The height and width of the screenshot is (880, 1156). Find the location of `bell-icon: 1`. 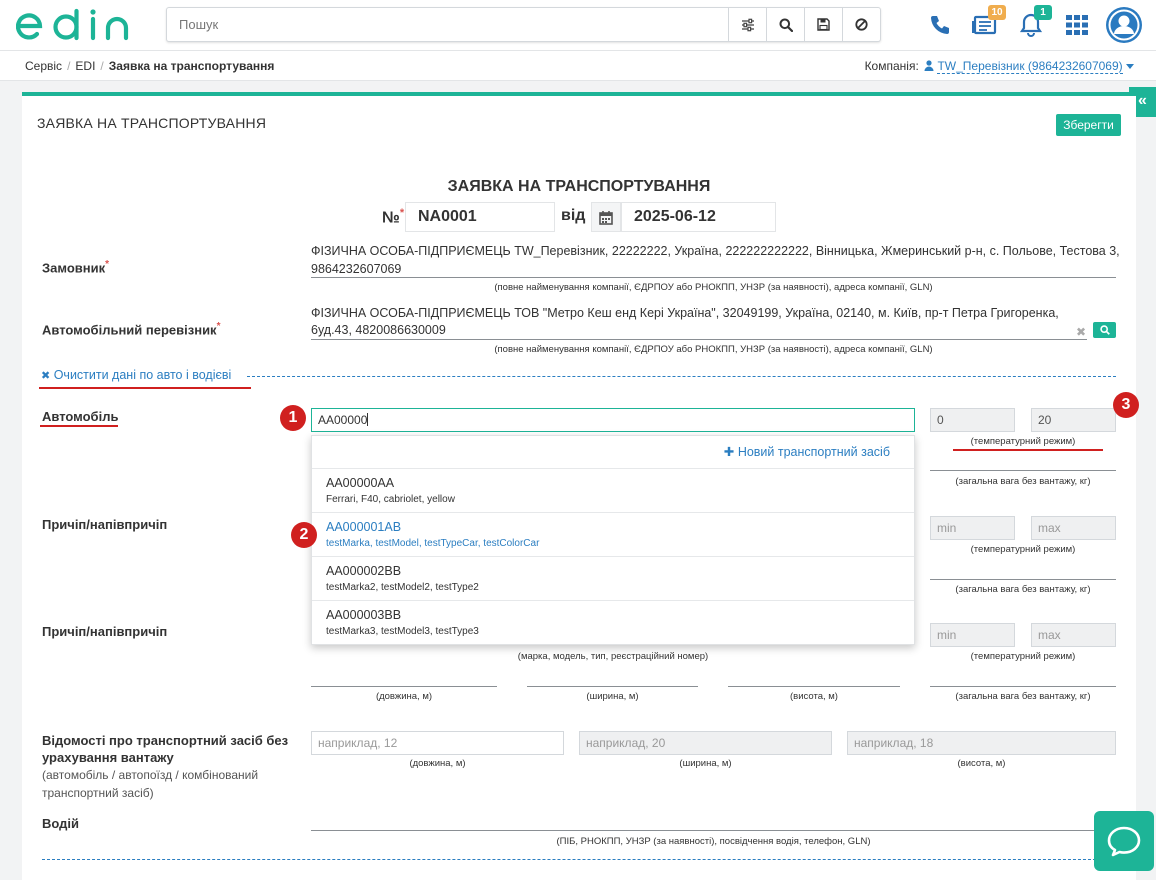

bell-icon: 1 is located at coordinates (1034, 22).